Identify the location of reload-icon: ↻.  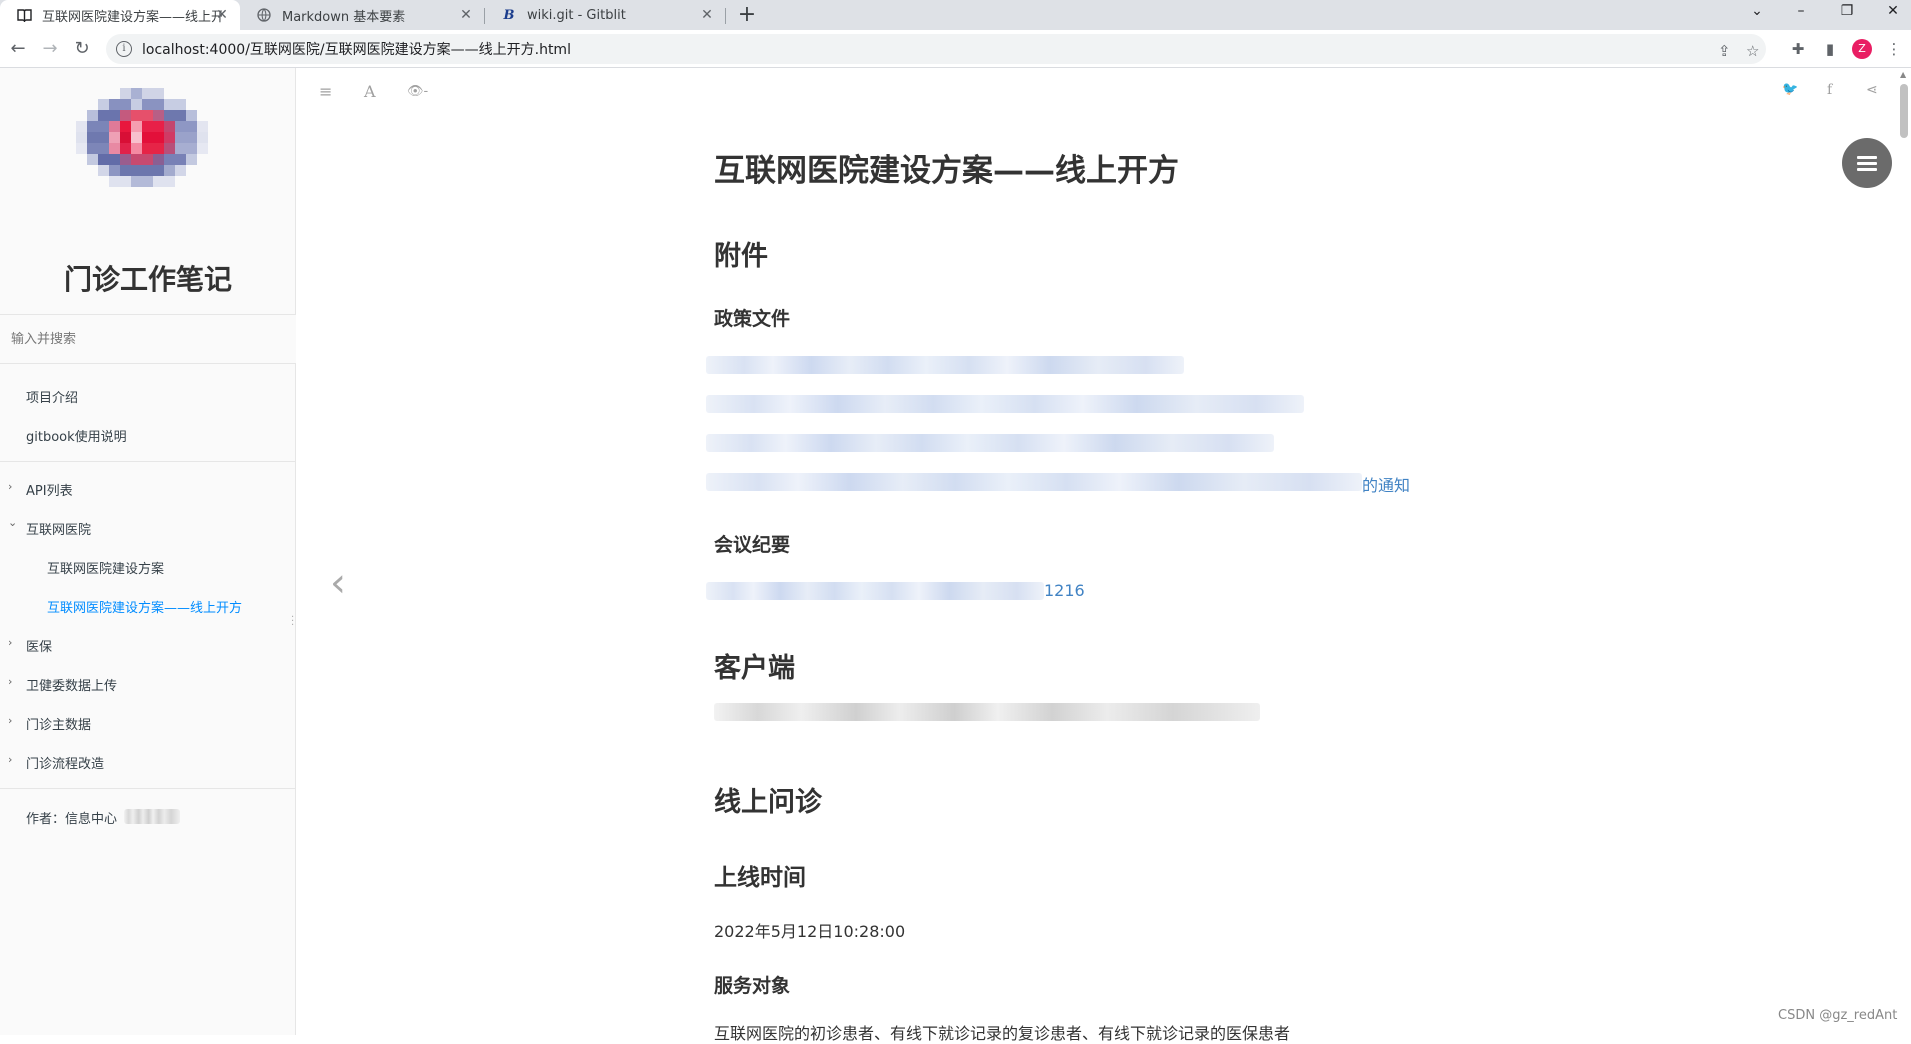
(82, 49).